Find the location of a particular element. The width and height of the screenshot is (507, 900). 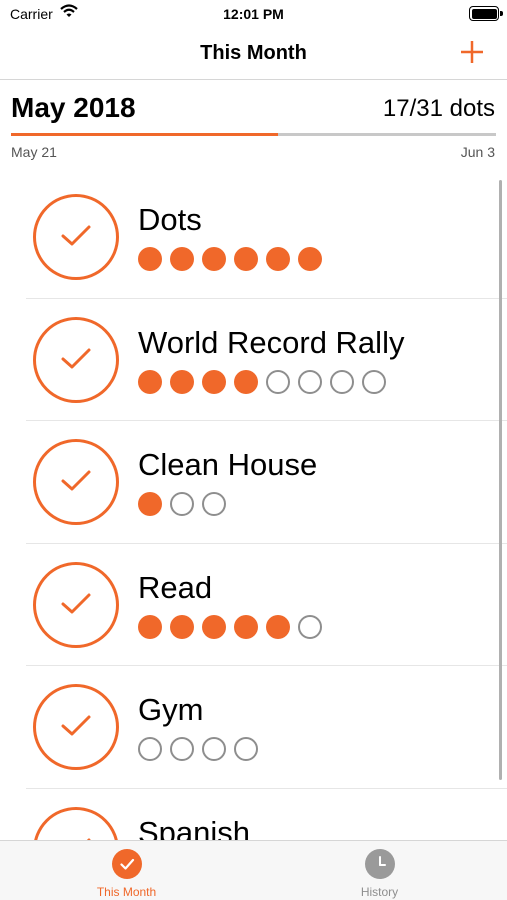

habit-name: Gym is located at coordinates (171, 709).